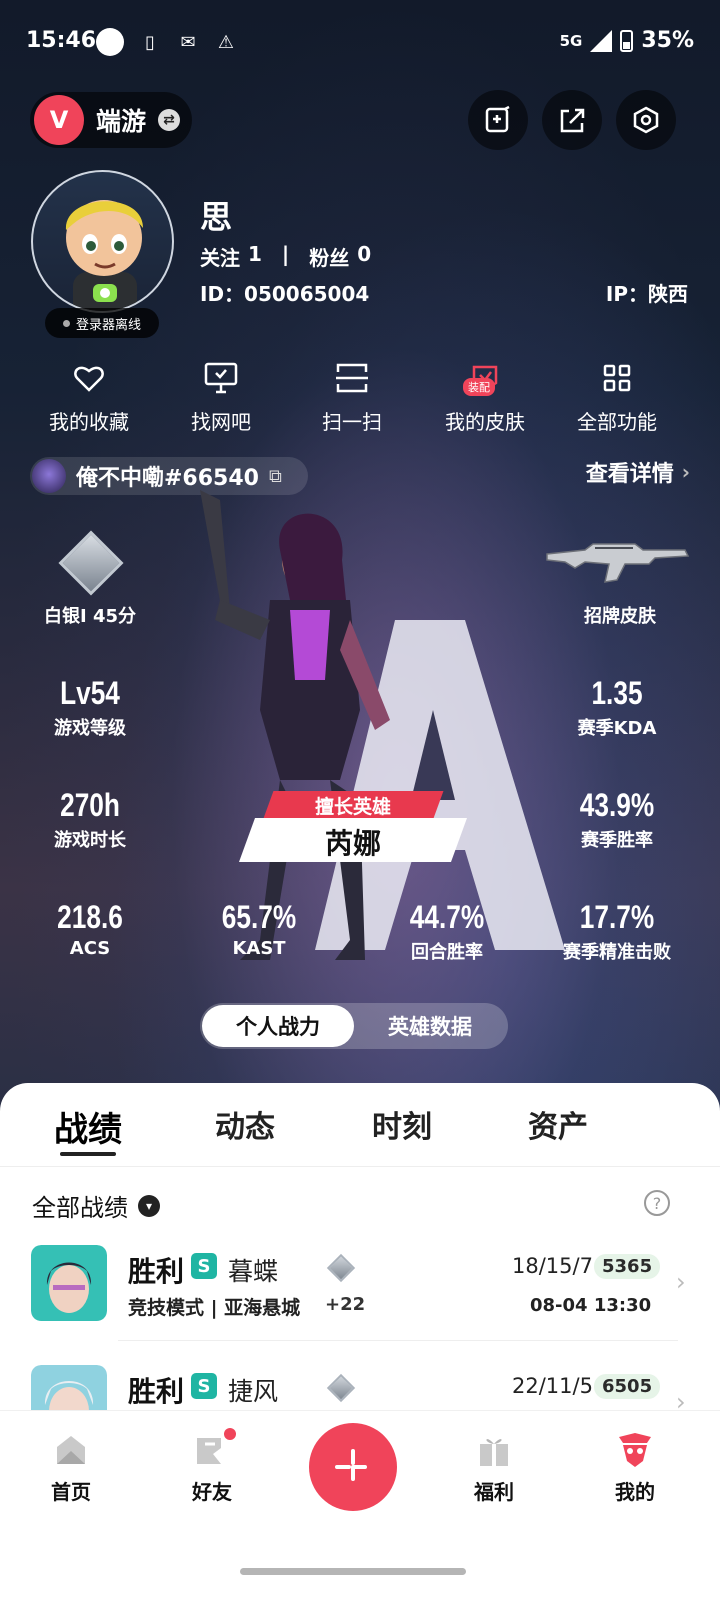 This screenshot has width=720, height=1600. Describe the element at coordinates (617, 397) in the screenshot. I see `quick-all-functions: 全部功能` at that location.